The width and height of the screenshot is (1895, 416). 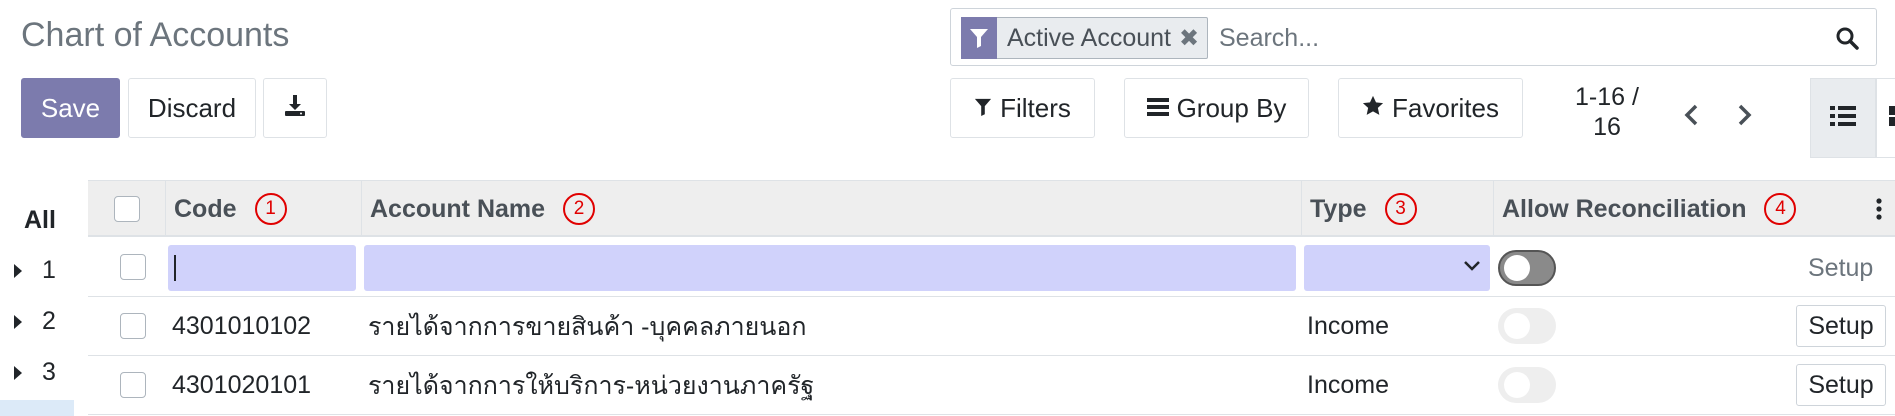 I want to click on column-header-type: Type 3, so click(x=1398, y=209).